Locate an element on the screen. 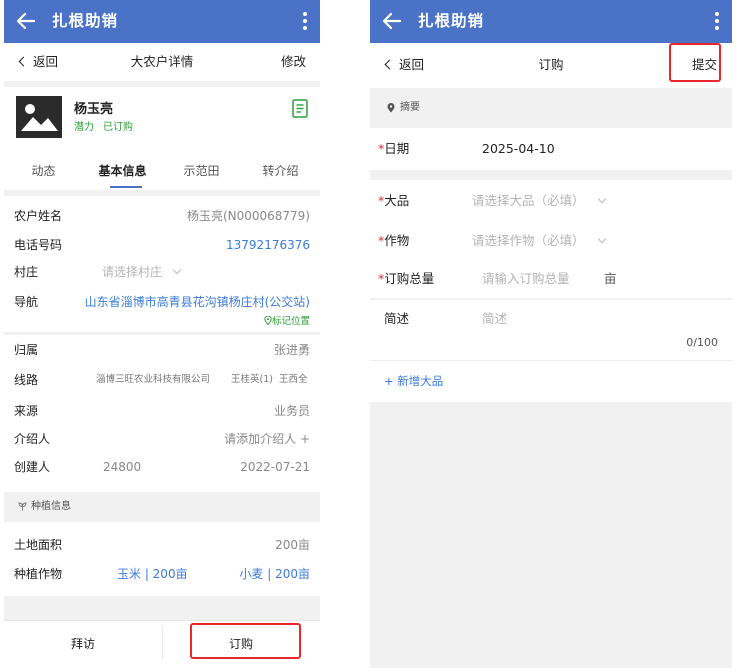 The image size is (736, 671). add-product-button: + 新增大品 is located at coordinates (413, 381).